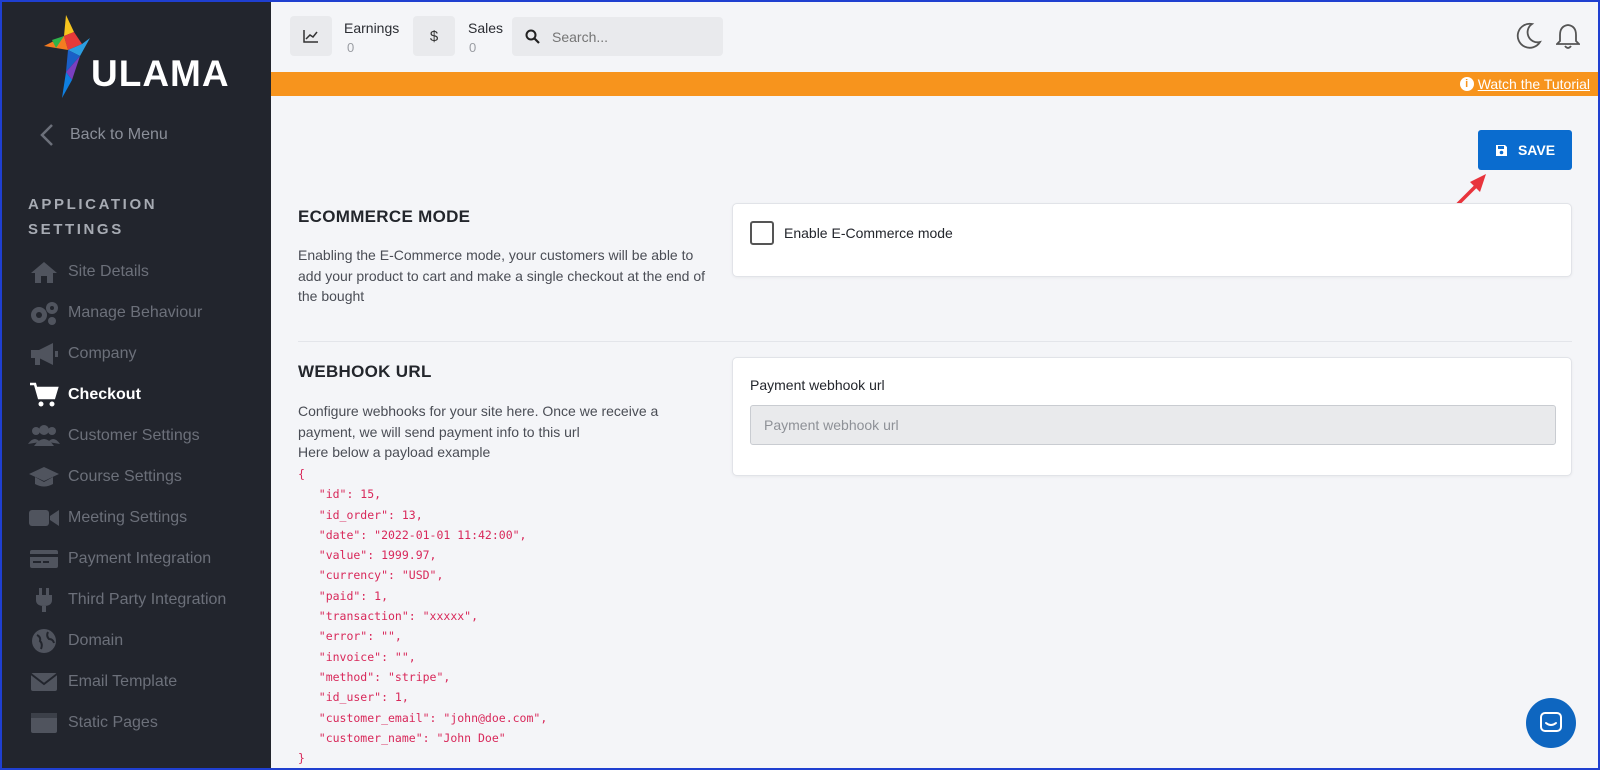 Image resolution: width=1600 pixels, height=770 pixels. What do you see at coordinates (44, 518) in the screenshot?
I see `video-icon` at bounding box center [44, 518].